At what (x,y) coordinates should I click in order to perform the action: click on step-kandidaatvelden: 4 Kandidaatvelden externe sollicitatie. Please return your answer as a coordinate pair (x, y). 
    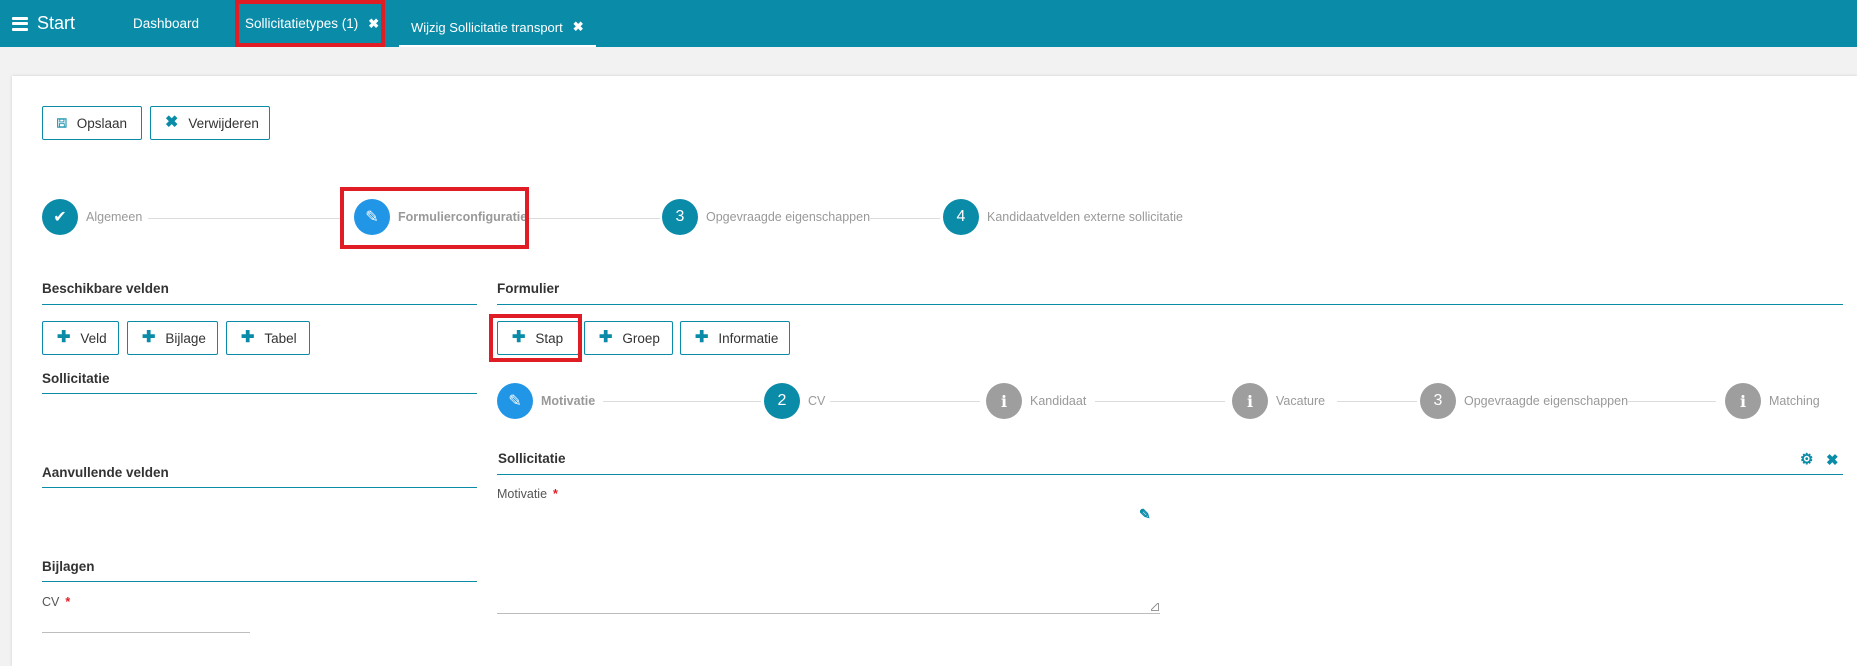
    Looking at the image, I should click on (1063, 217).